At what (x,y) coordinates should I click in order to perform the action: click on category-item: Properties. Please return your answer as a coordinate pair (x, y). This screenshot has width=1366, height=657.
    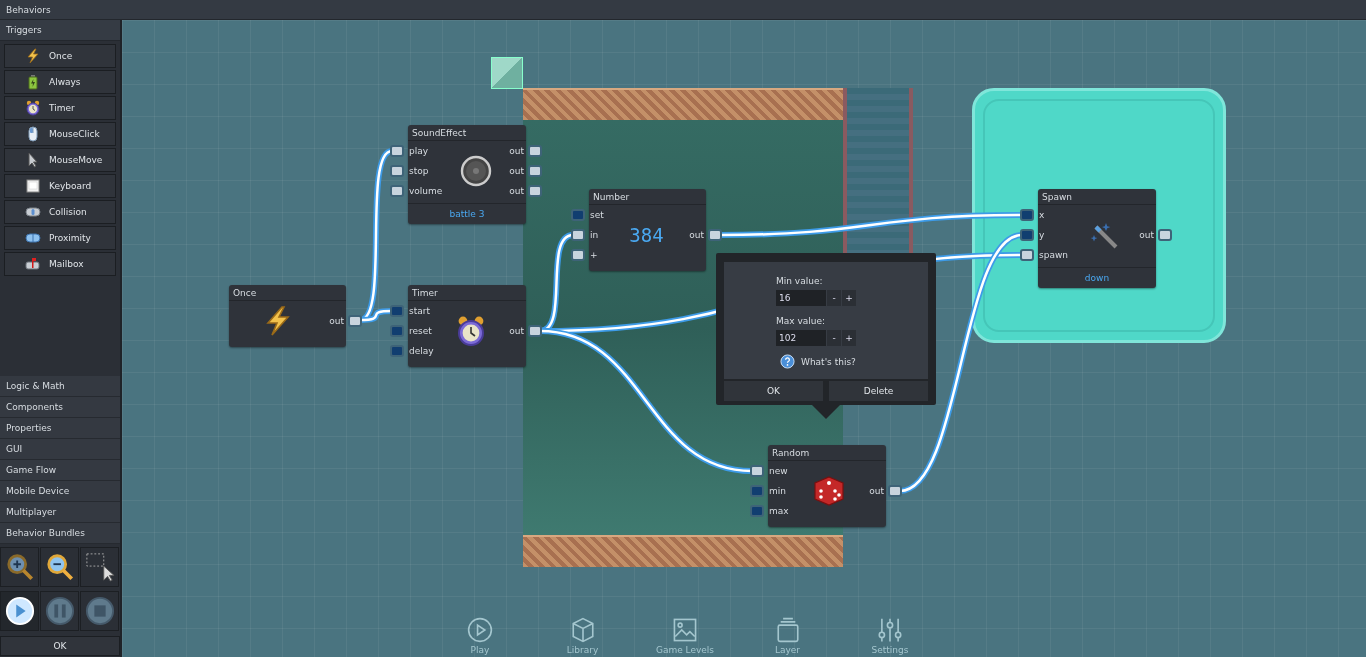
    Looking at the image, I should click on (60, 428).